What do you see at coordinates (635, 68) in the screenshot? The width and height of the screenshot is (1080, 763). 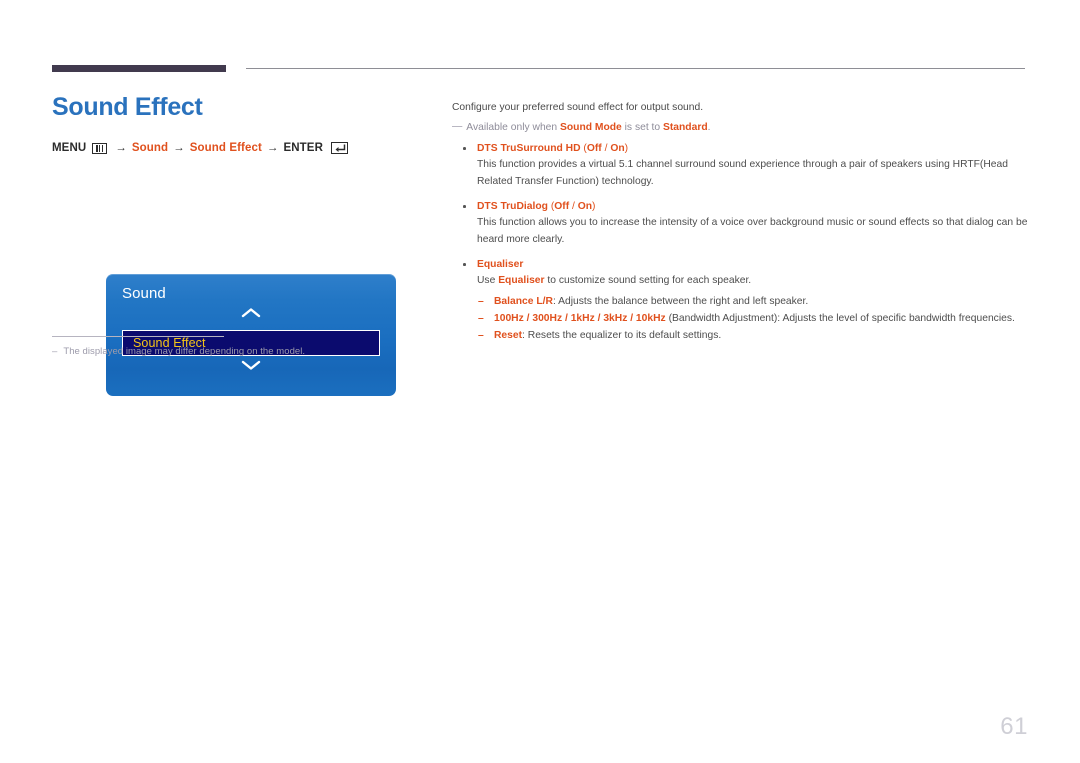 I see `header-thin-line` at bounding box center [635, 68].